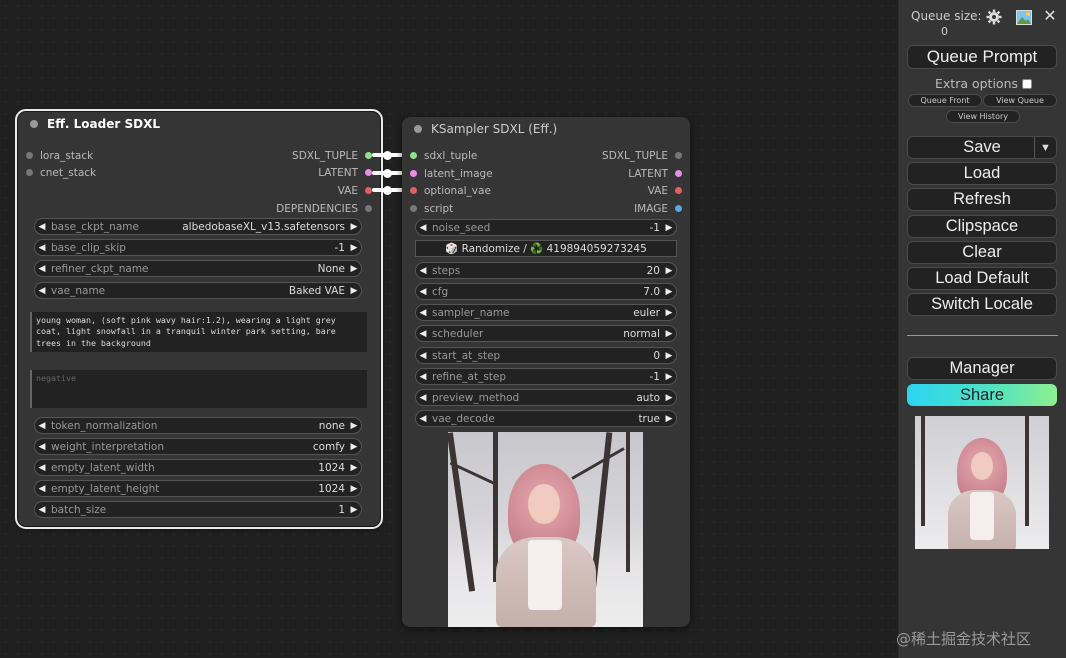 Image resolution: width=1066 pixels, height=658 pixels. What do you see at coordinates (198, 247) in the screenshot?
I see `widget-base-clip-skip: ◀ base_clip_skip -1 ▶` at bounding box center [198, 247].